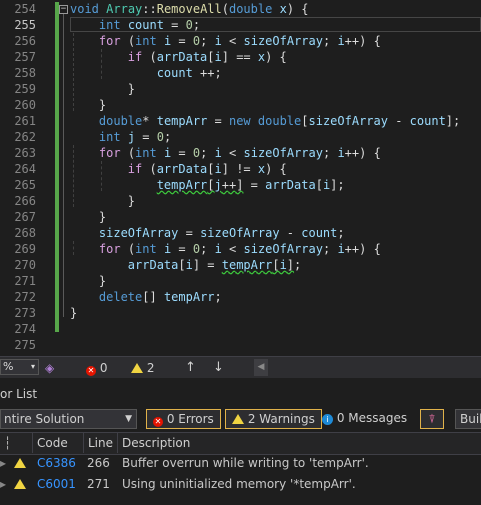 The image size is (481, 505). I want to click on arrow-down-icon: ↓, so click(218, 368).